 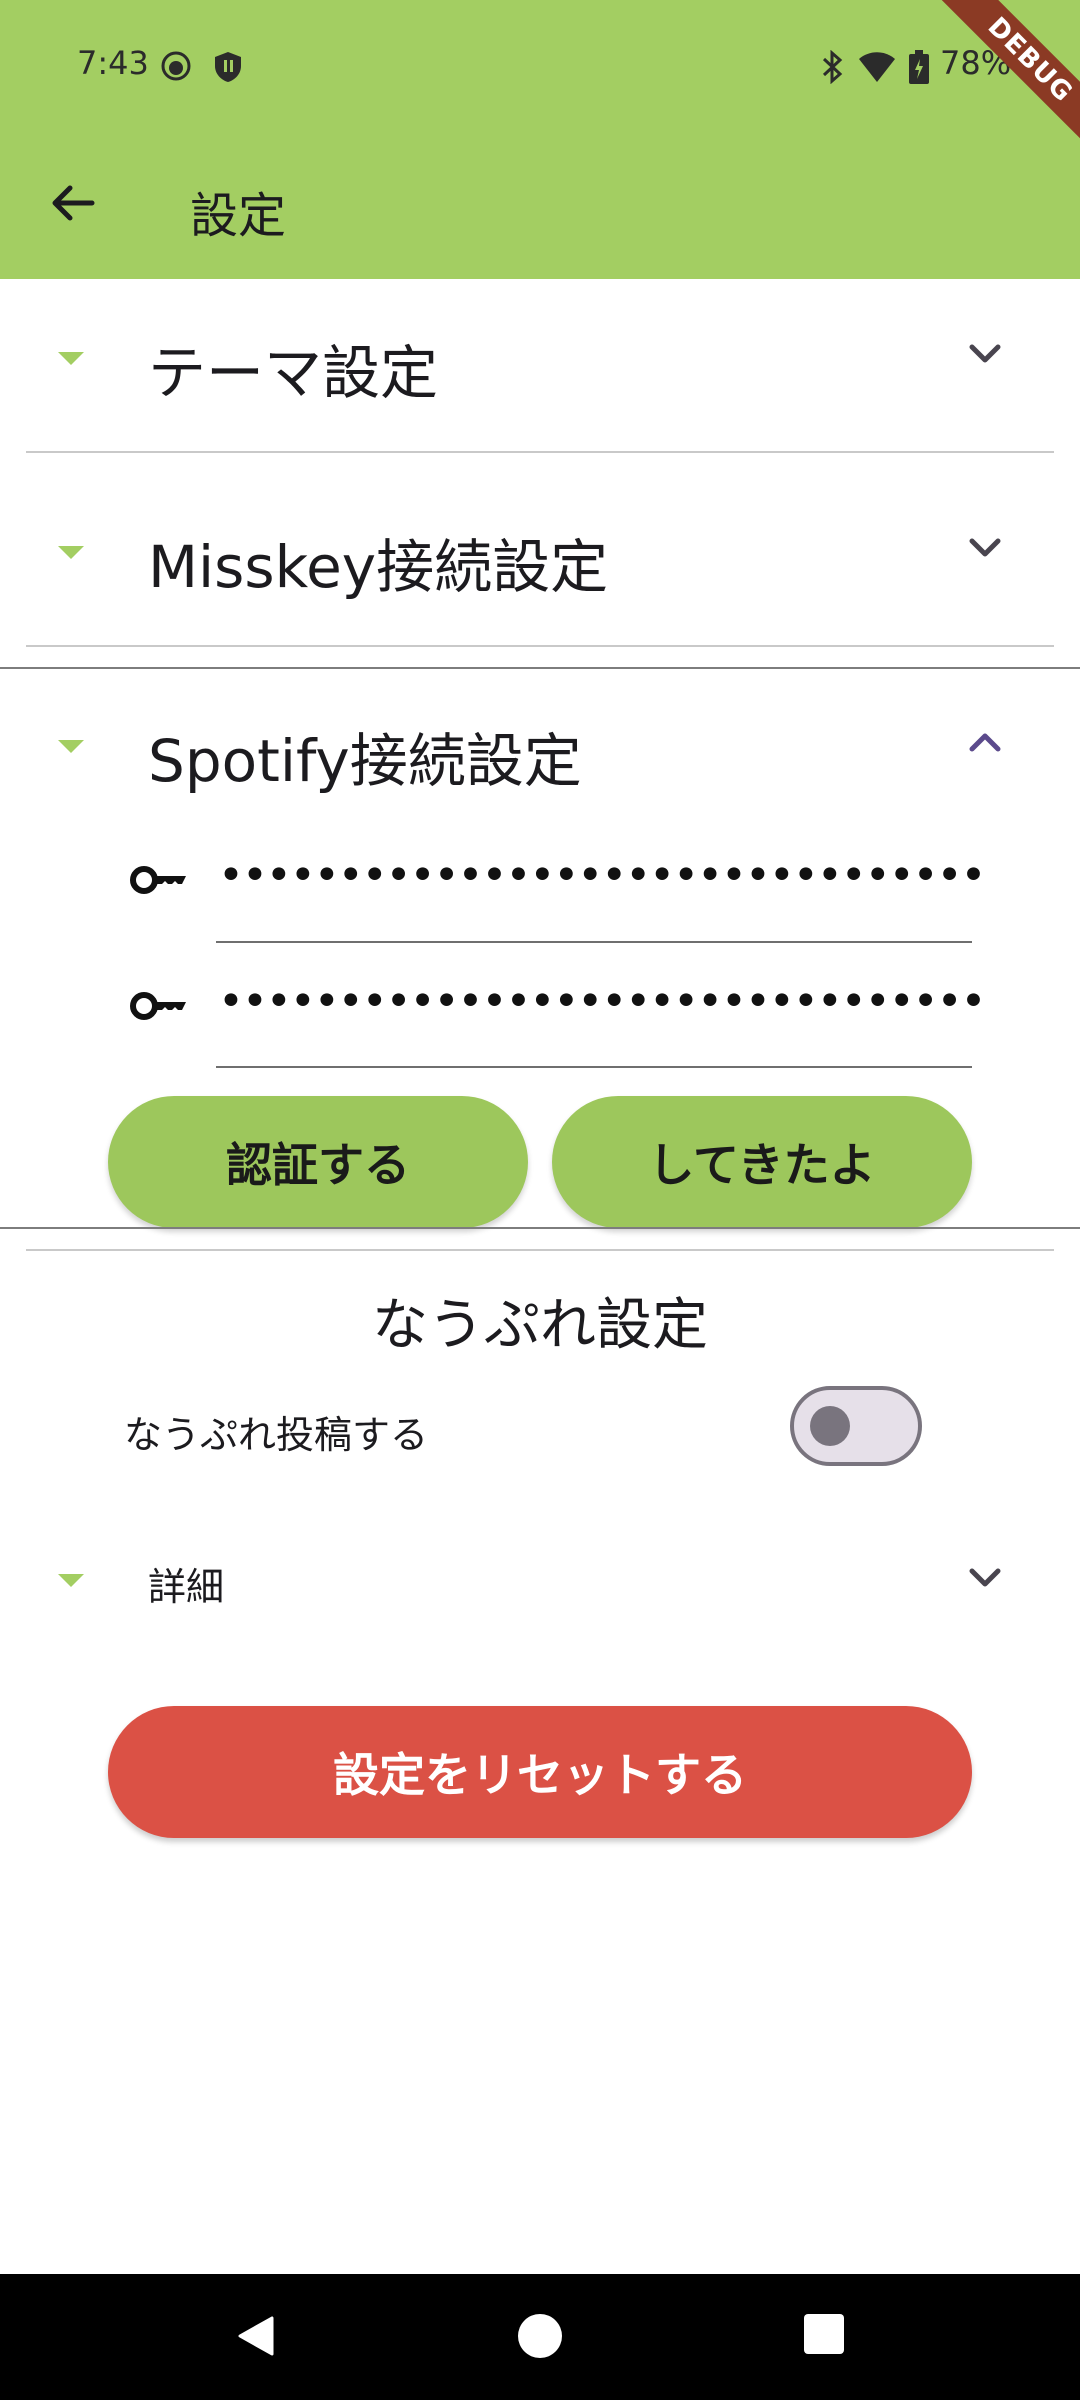 I want to click on section-title: 詳細, so click(x=186, y=1587).